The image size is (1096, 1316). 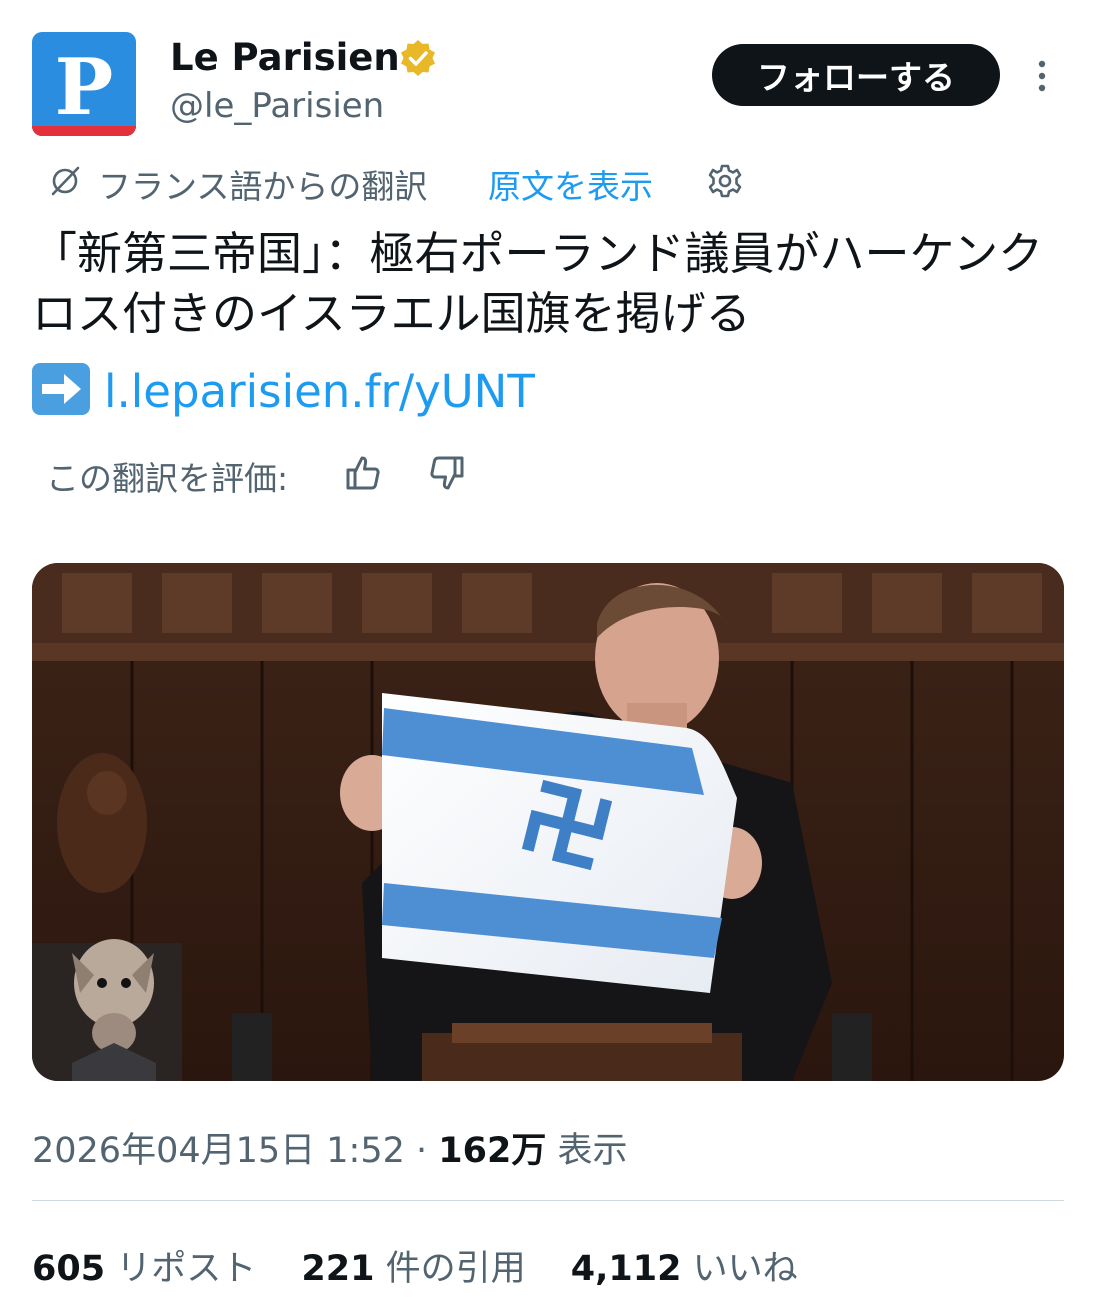 What do you see at coordinates (745, 1269) in the screenshot?
I see `likes-label: いいね` at bounding box center [745, 1269].